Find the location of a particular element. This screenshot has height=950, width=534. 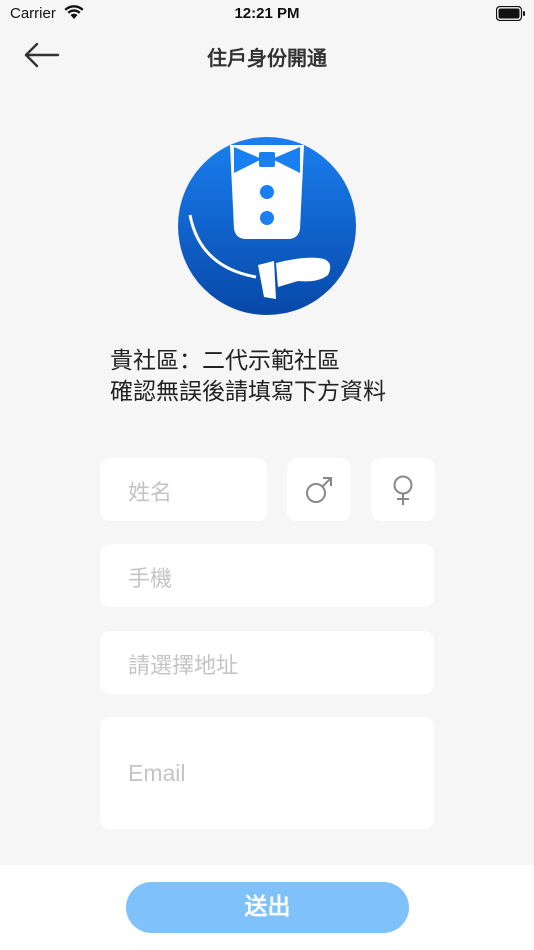

bottom-bar: 送出 is located at coordinates (267, 907).